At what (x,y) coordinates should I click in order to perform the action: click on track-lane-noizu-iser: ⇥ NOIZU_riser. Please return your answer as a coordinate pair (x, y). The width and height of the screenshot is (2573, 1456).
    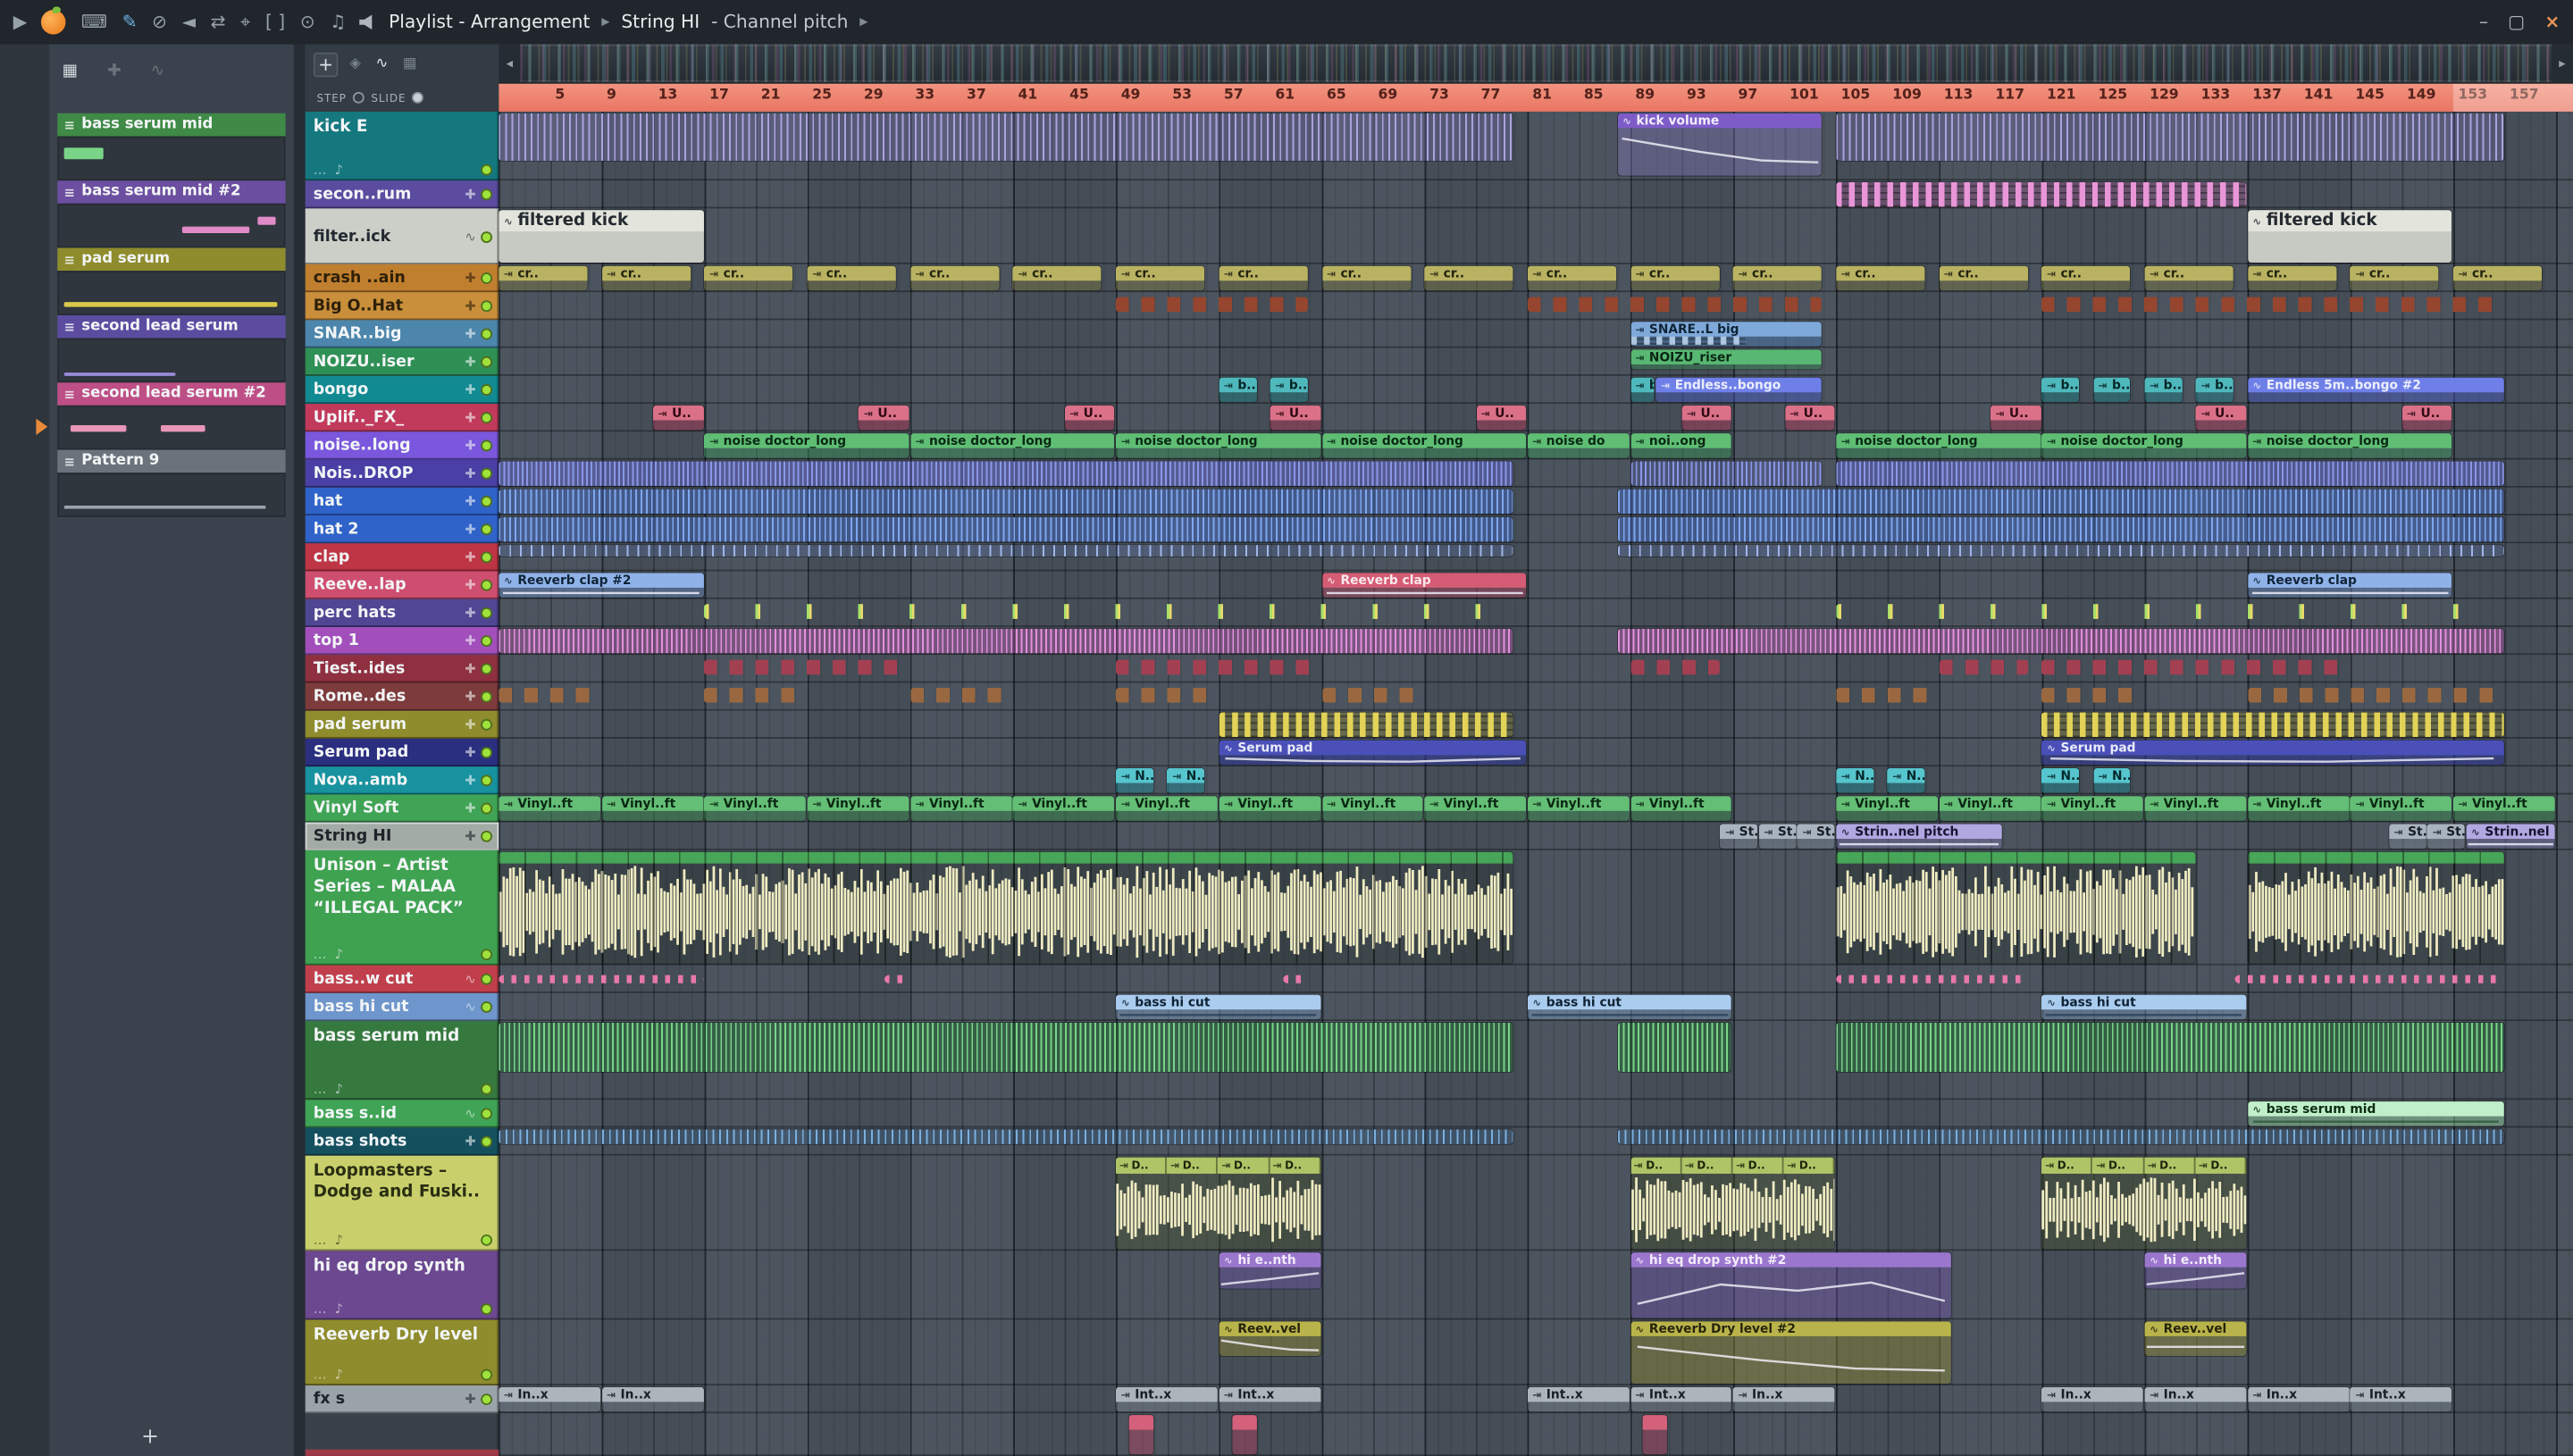
    Looking at the image, I should click on (1536, 361).